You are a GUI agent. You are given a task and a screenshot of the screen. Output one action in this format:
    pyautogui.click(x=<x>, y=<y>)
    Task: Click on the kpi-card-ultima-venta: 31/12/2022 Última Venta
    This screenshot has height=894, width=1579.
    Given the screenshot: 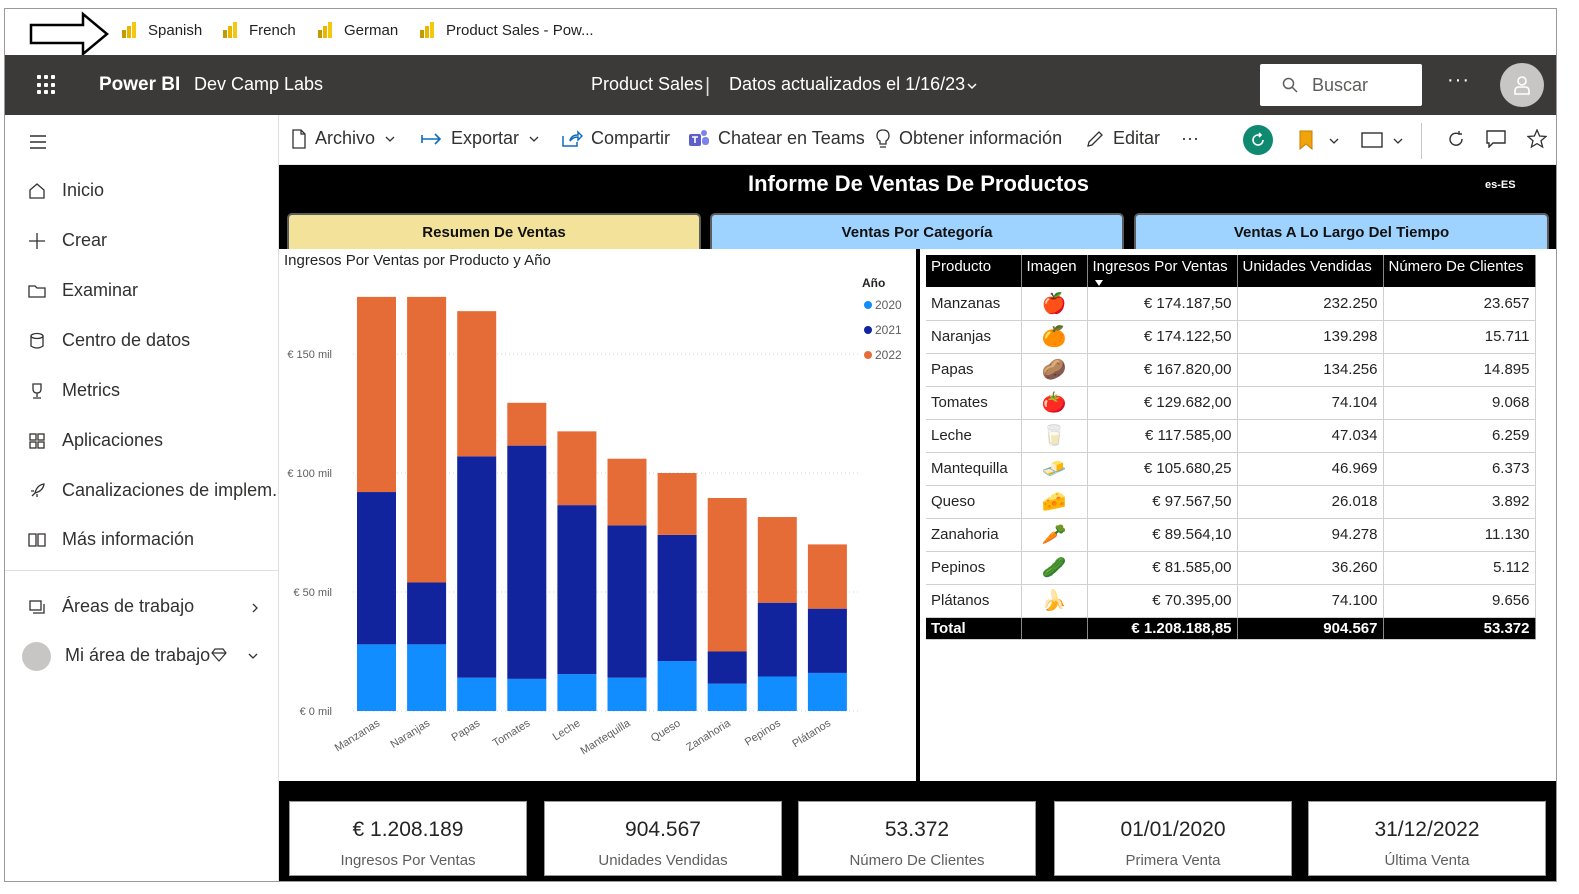 What is the action you would take?
    pyautogui.click(x=1427, y=838)
    